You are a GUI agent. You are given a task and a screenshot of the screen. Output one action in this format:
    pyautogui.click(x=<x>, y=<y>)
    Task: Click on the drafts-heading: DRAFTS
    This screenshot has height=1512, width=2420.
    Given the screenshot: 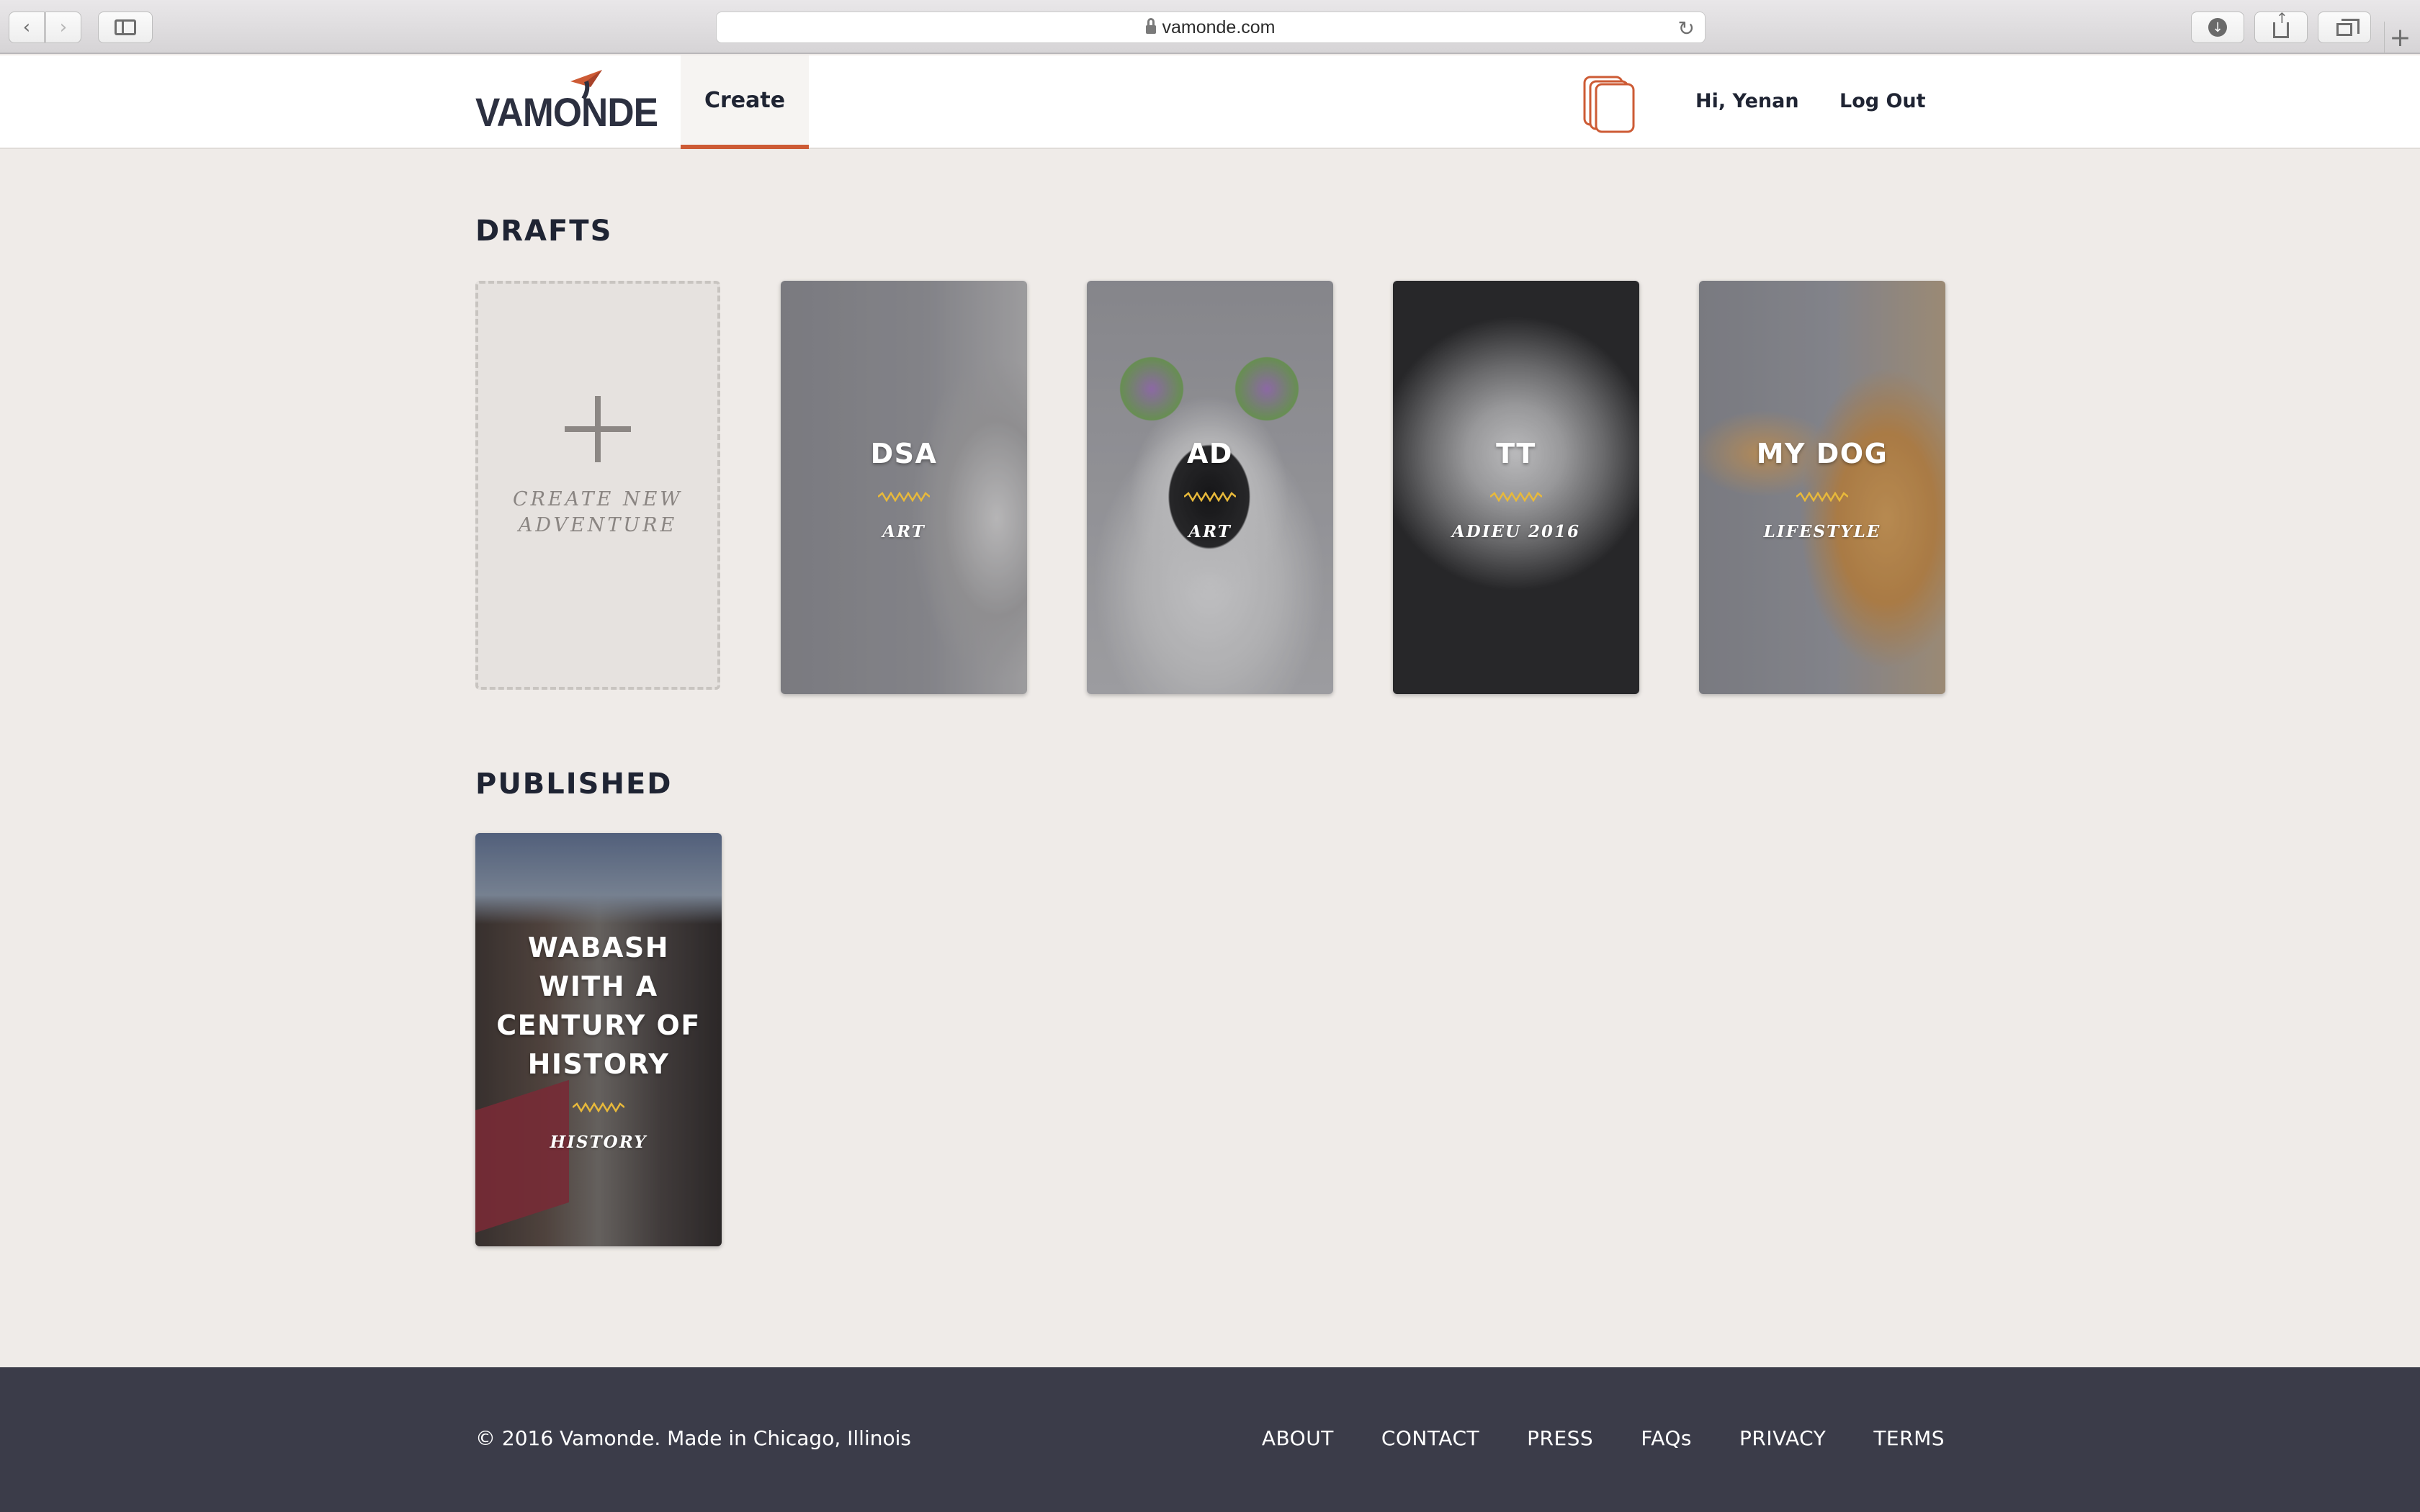 What is the action you would take?
    pyautogui.click(x=544, y=231)
    